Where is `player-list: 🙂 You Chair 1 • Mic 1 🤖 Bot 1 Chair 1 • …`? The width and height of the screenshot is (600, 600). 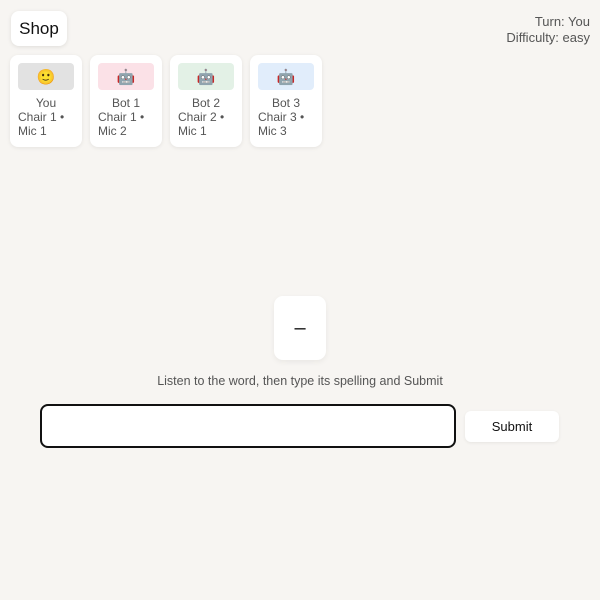
player-list: 🙂 You Chair 1 • Mic 1 🤖 Bot 1 Chair 1 • … is located at coordinates (166, 101).